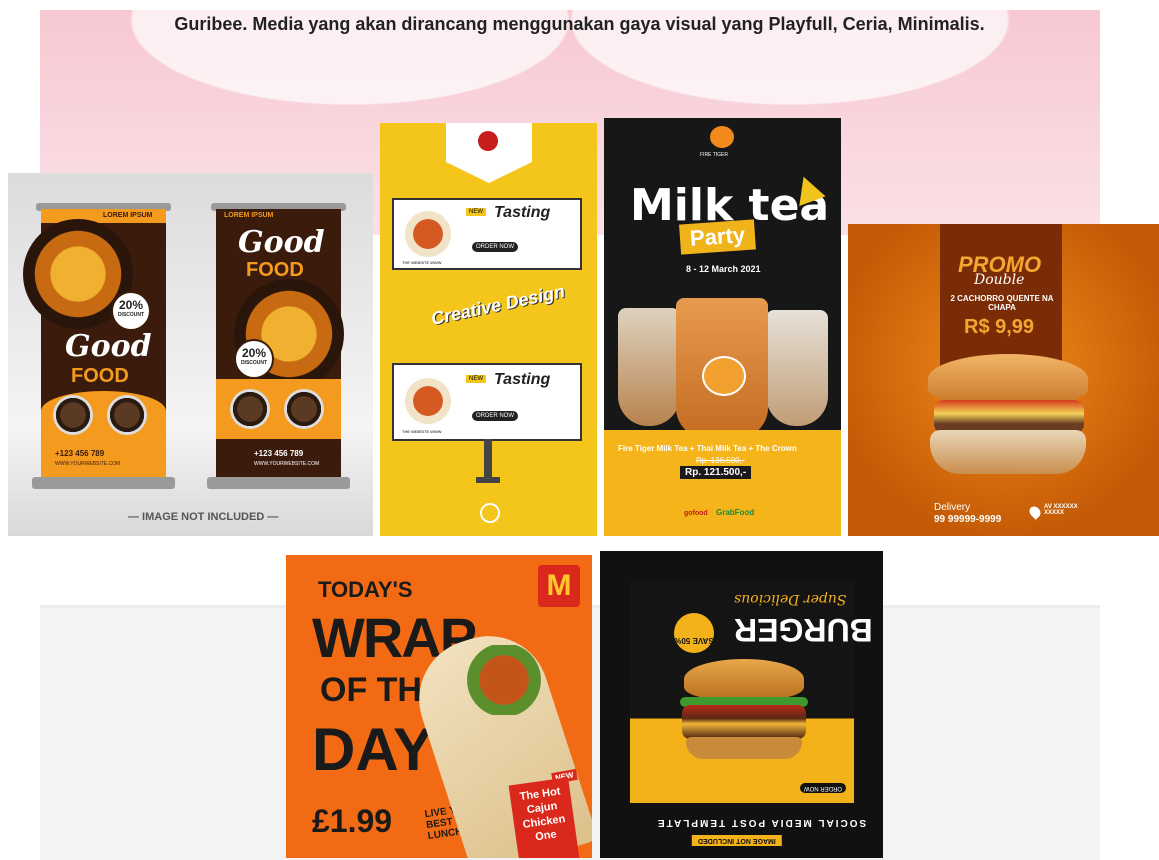  Describe the element at coordinates (544, 817) in the screenshot. I see `product-name: The Hot Cajun Chicken One` at that location.